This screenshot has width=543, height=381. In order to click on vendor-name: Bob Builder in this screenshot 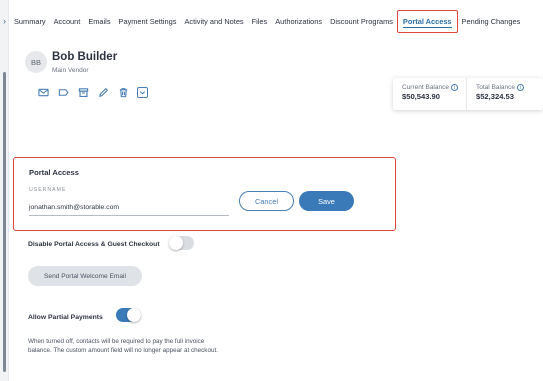, I will do `click(85, 57)`.